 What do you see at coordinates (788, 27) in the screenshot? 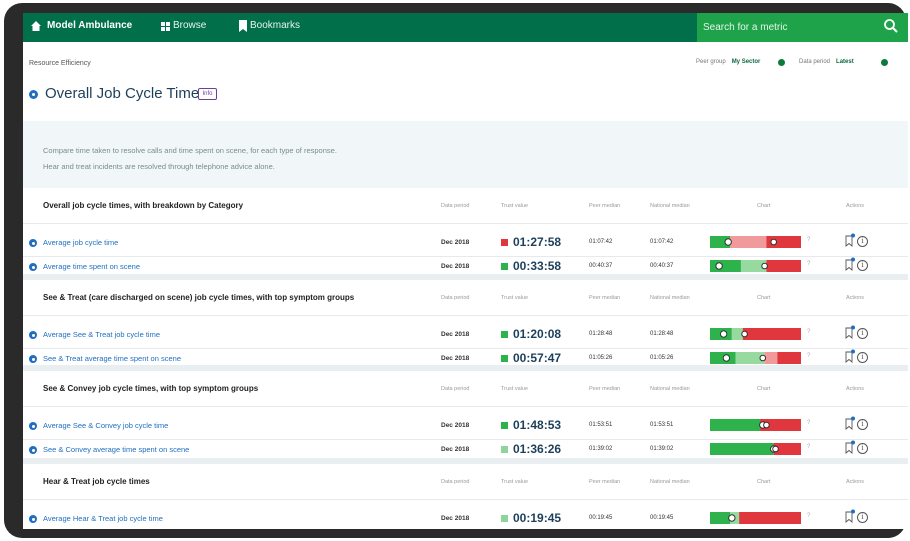
I see `search-input` at bounding box center [788, 27].